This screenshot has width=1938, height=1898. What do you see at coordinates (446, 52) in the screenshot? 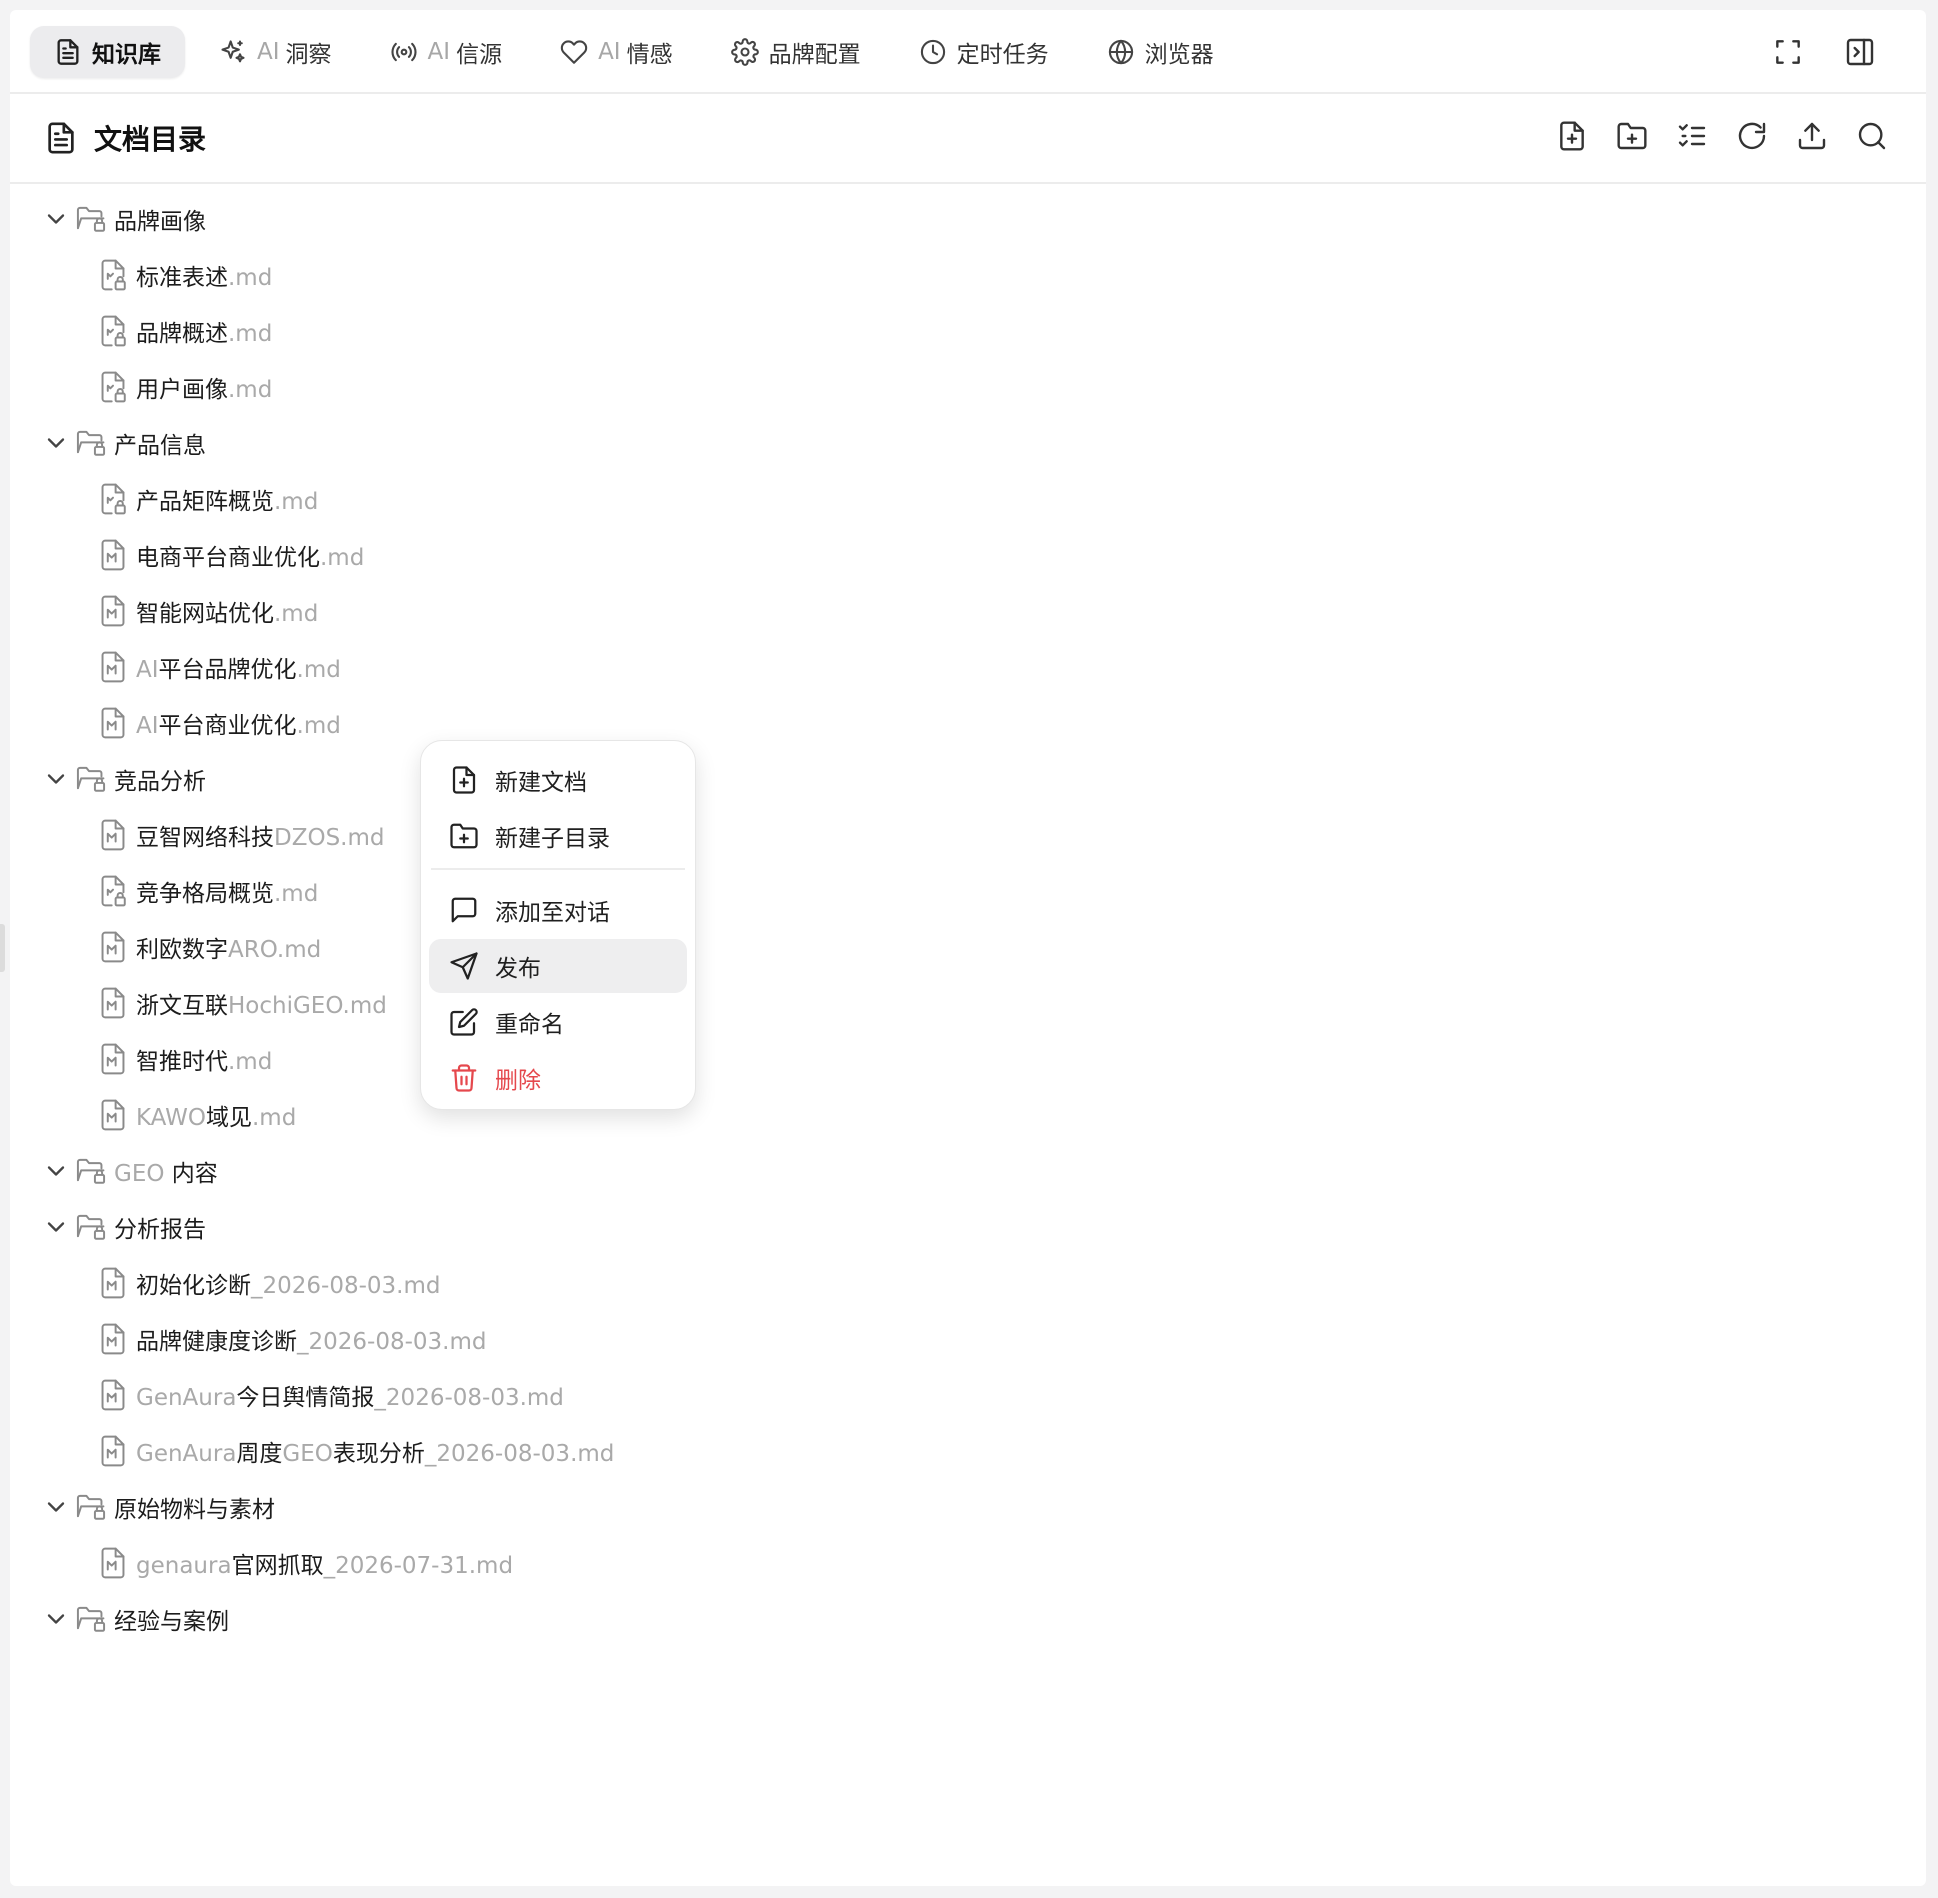
I see `tab-ai-sources: AI 信源` at bounding box center [446, 52].